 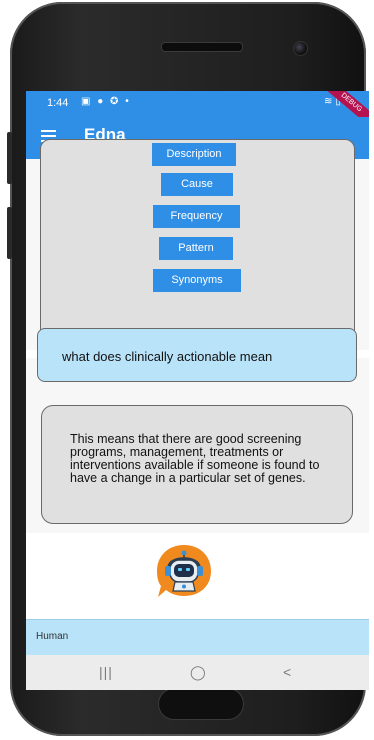 What do you see at coordinates (106, 672) in the screenshot?
I see `recents-icon: |||` at bounding box center [106, 672].